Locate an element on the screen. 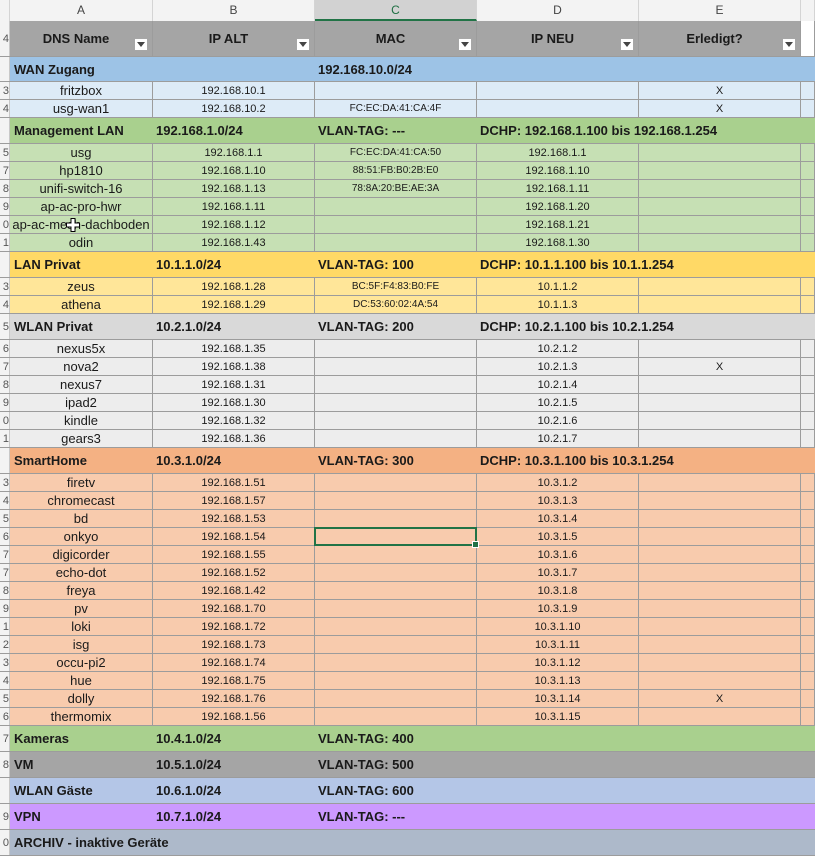  dns-name-cell: isg is located at coordinates (81, 644).